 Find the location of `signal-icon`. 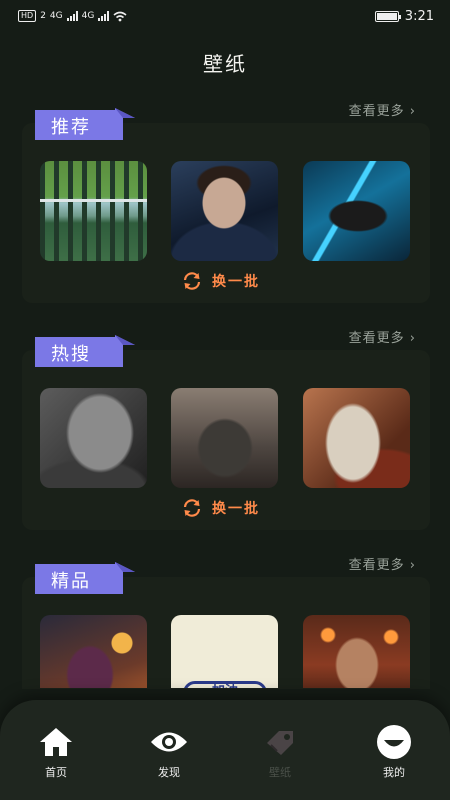

signal-icon is located at coordinates (72, 16).